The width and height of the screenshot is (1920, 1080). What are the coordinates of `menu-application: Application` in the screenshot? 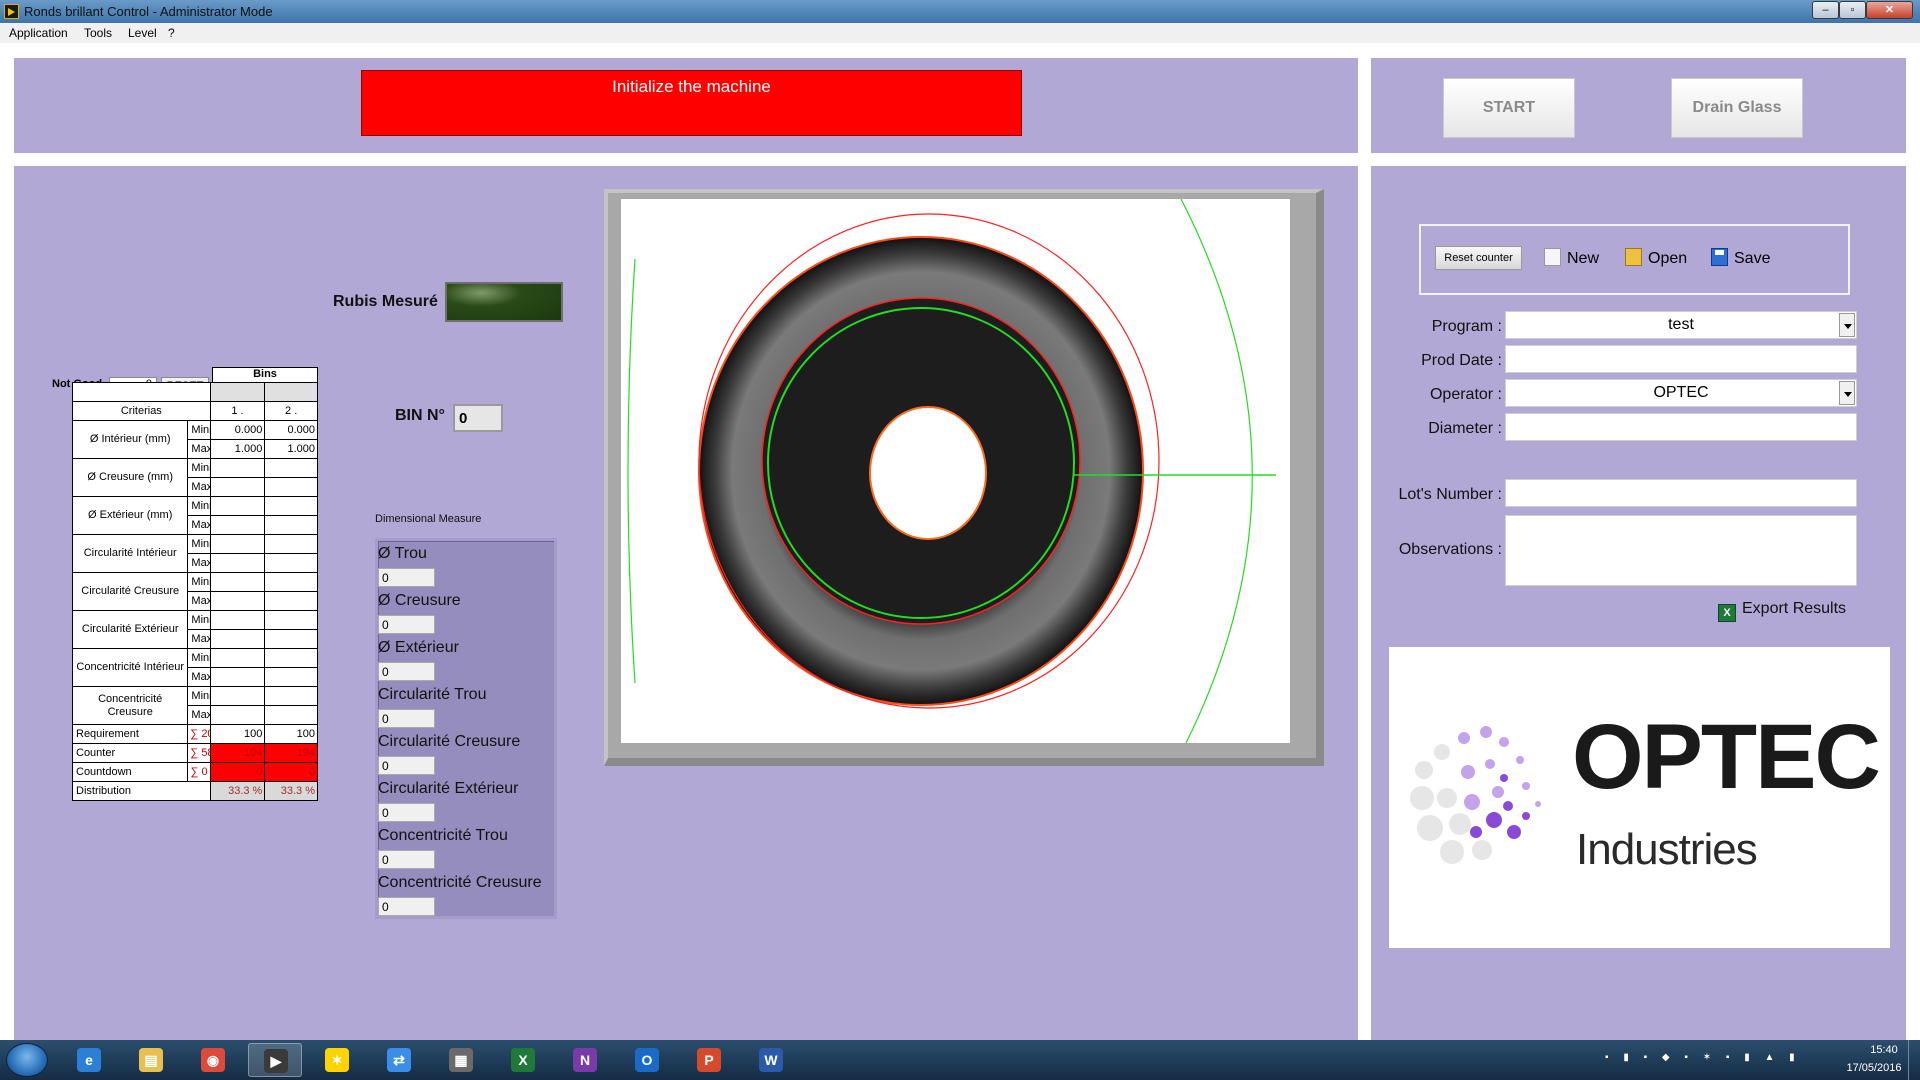 It's located at (38, 33).